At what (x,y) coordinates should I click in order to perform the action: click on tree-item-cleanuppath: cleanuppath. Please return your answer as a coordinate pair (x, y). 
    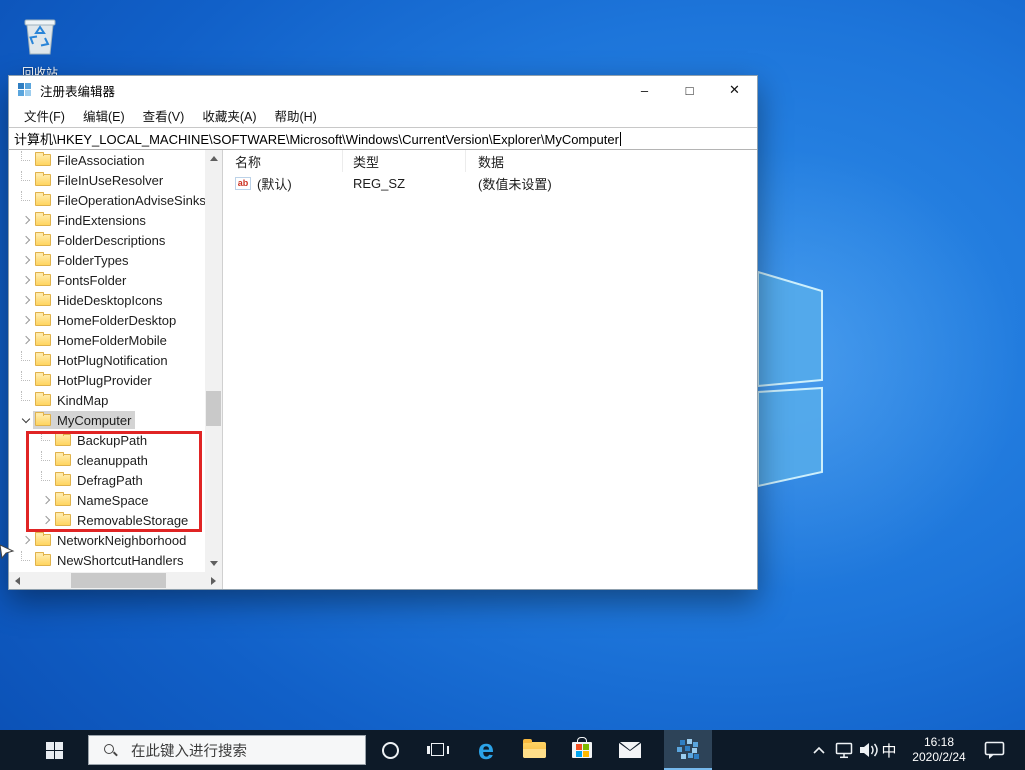
    Looking at the image, I should click on (107, 460).